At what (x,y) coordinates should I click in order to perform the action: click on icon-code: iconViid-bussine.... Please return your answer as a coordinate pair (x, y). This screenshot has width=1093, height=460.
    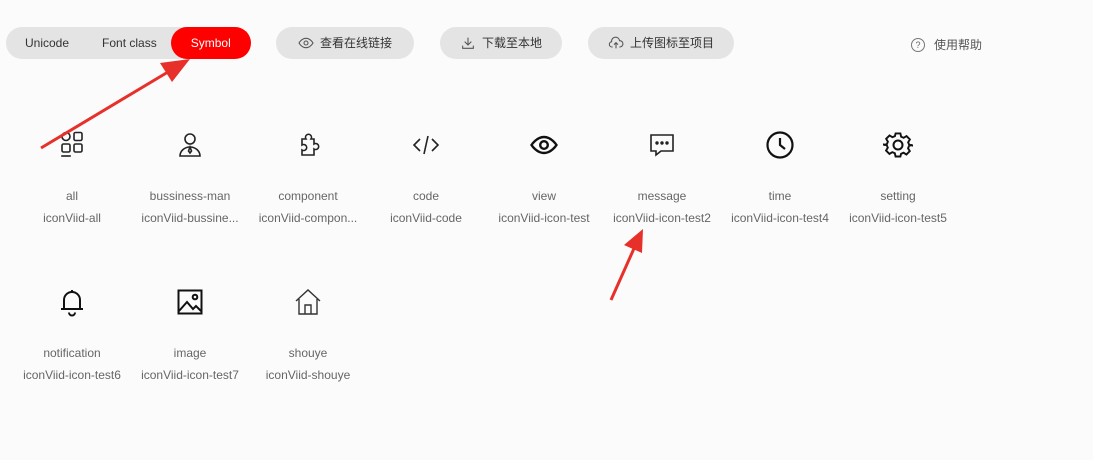
    Looking at the image, I should click on (190, 218).